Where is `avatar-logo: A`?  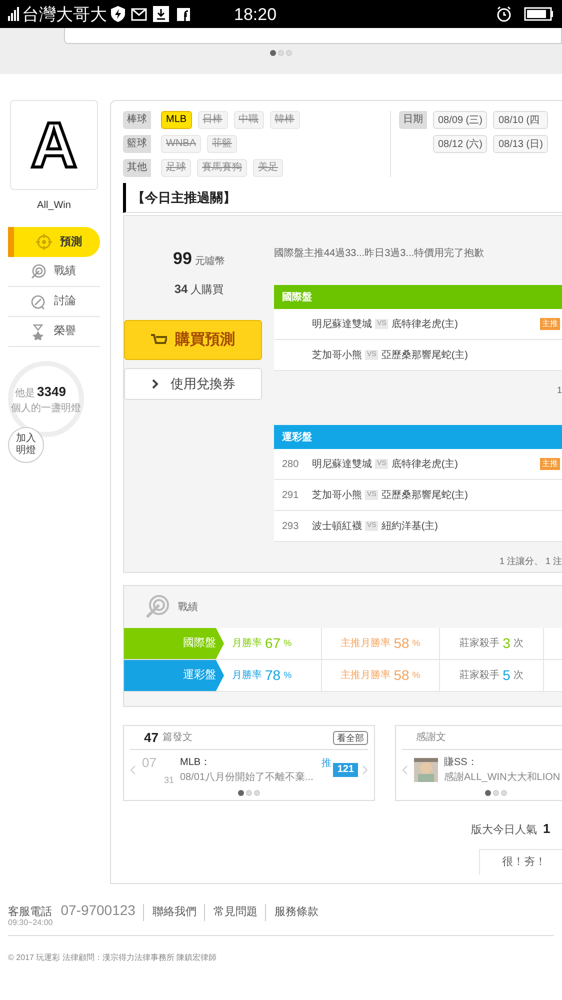 avatar-logo: A is located at coordinates (54, 145).